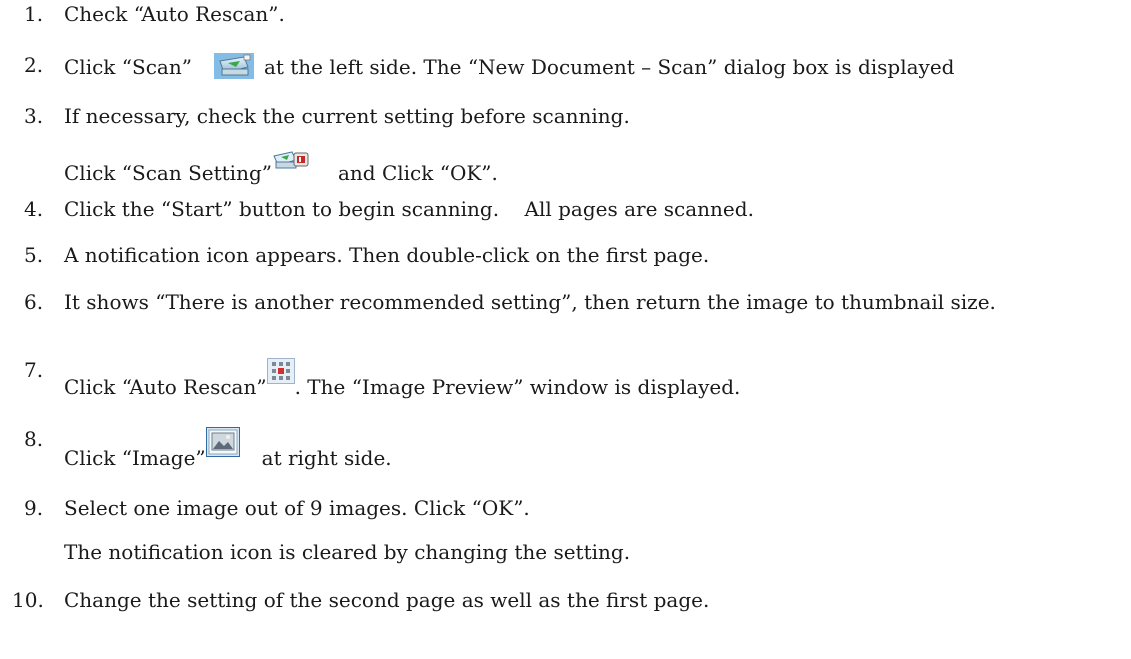 The height and width of the screenshot is (659, 1131). Describe the element at coordinates (34, 302) in the screenshot. I see `step-number: 6.` at that location.